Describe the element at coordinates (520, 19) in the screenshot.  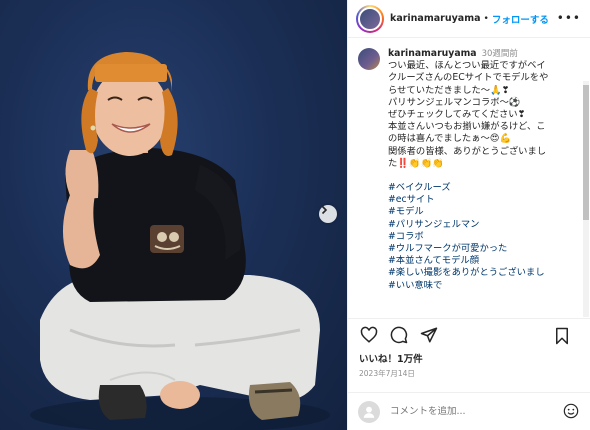
I see `follow-button: フォローする` at that location.